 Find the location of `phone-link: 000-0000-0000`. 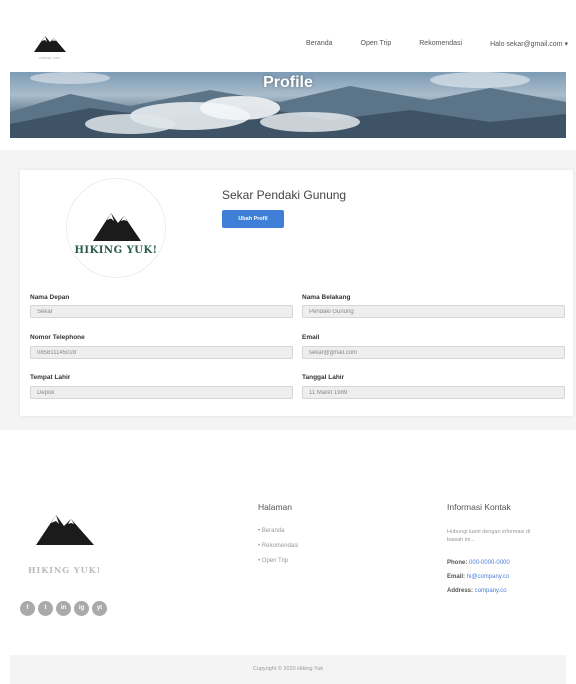

phone-link: 000-0000-0000 is located at coordinates (489, 563).